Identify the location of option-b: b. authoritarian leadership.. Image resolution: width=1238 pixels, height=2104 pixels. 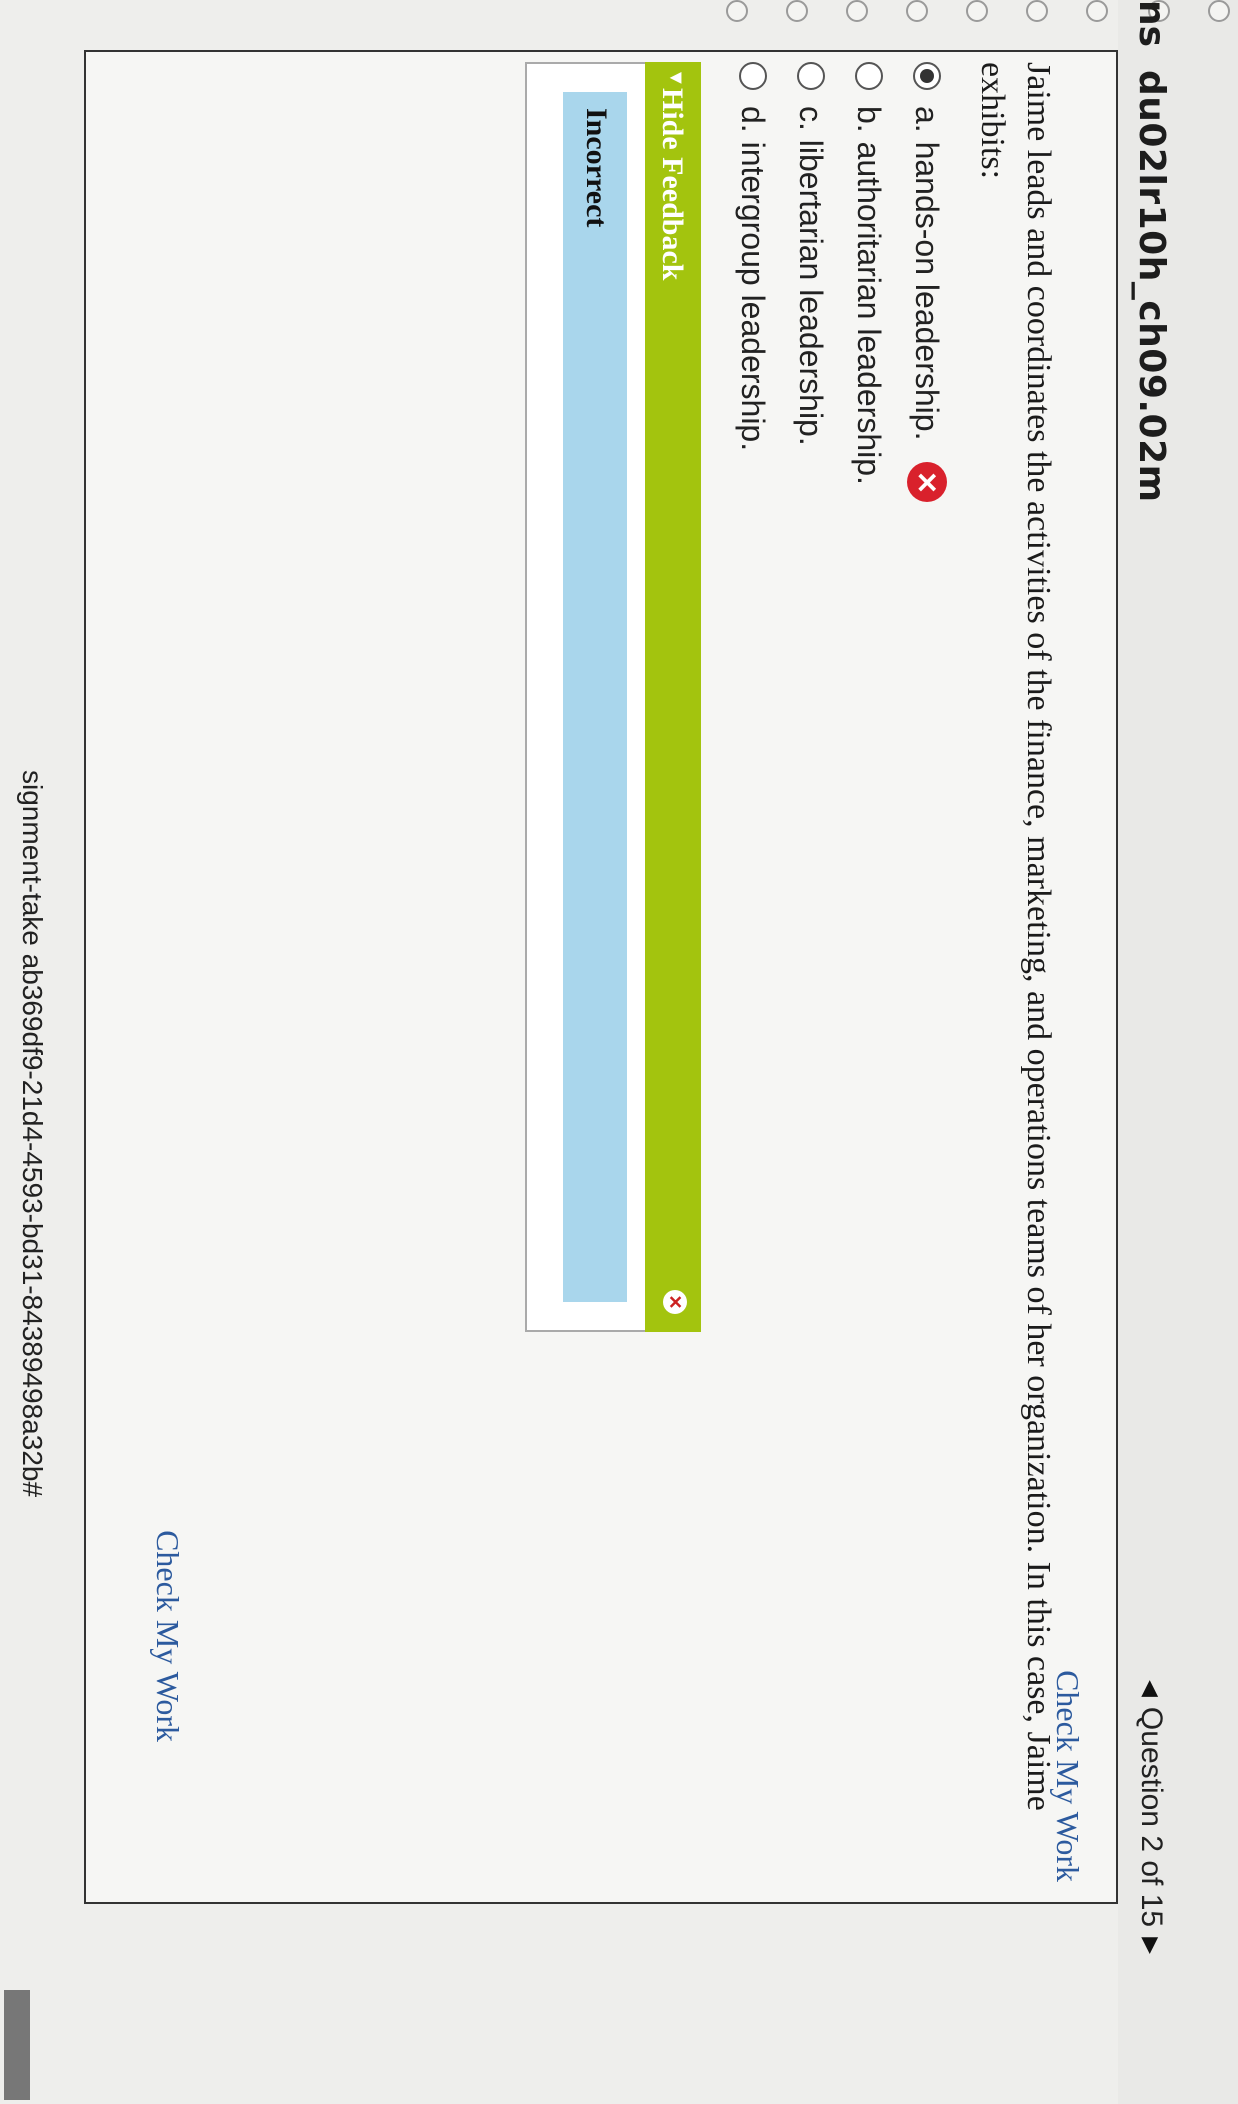
(869, 282).